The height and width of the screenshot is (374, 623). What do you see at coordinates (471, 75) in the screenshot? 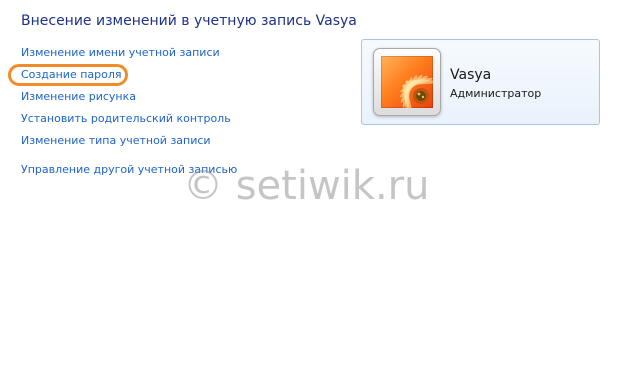
I see `account-name: Vasya` at bounding box center [471, 75].